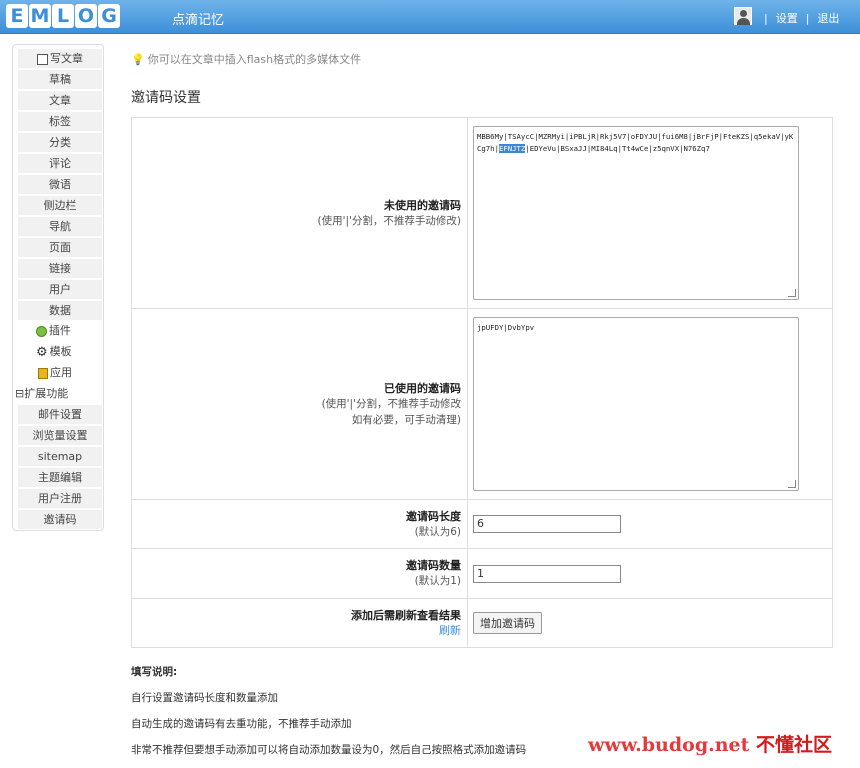 Image resolution: width=860 pixels, height=768 pixels. I want to click on code-count-hint: (默认为1), so click(437, 581).